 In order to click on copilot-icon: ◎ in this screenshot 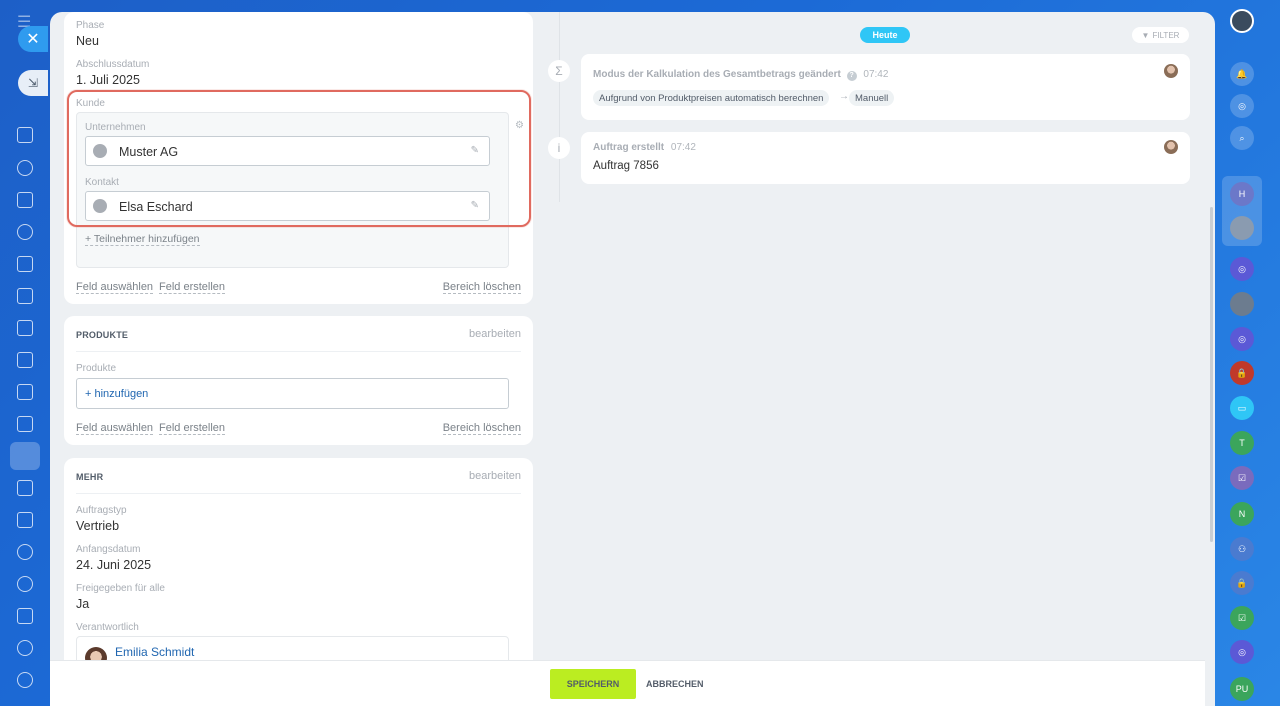, I will do `click(1242, 106)`.